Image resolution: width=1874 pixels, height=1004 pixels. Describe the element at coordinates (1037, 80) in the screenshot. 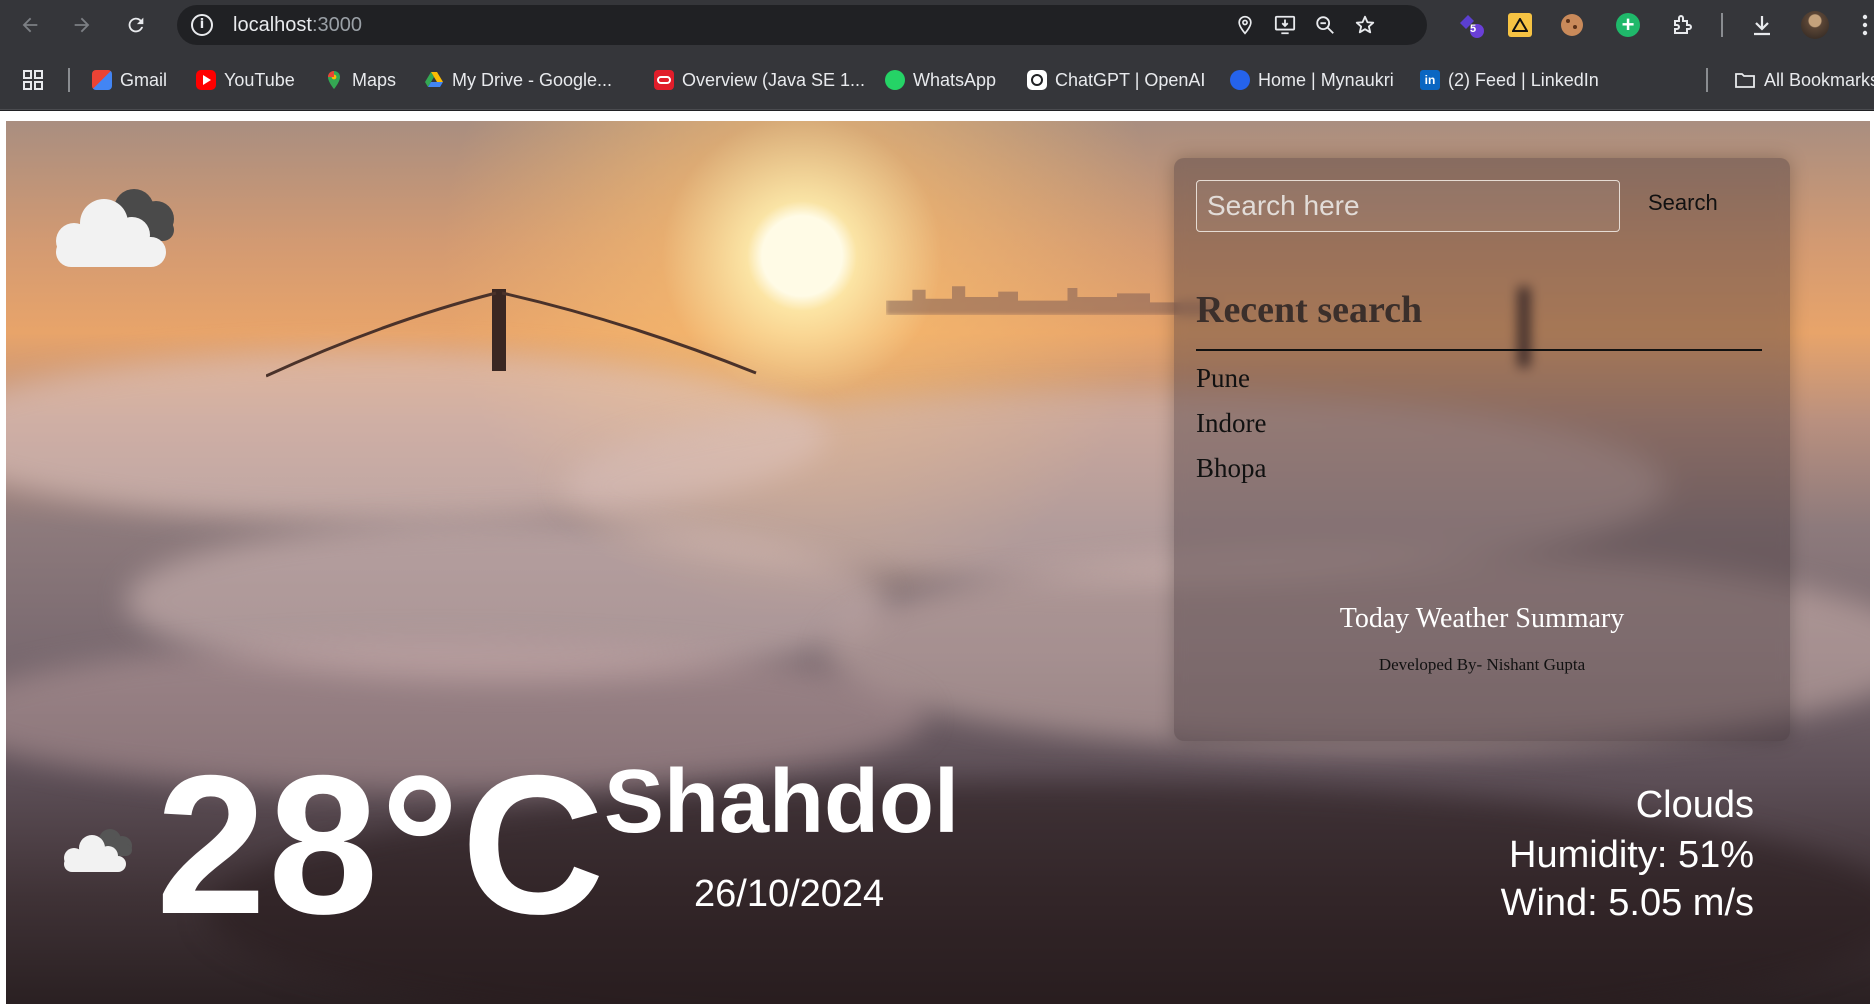

I see `openai-icon` at that location.